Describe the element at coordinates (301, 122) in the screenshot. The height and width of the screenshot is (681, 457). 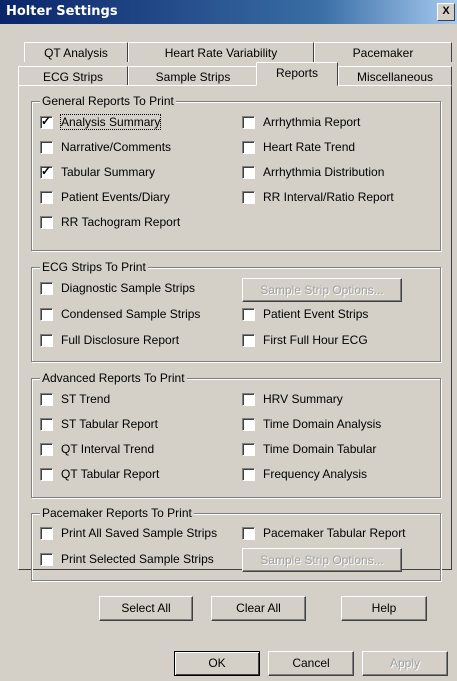
I see `arrhythmia-report-checkbox: Arrhythmia Report` at that location.